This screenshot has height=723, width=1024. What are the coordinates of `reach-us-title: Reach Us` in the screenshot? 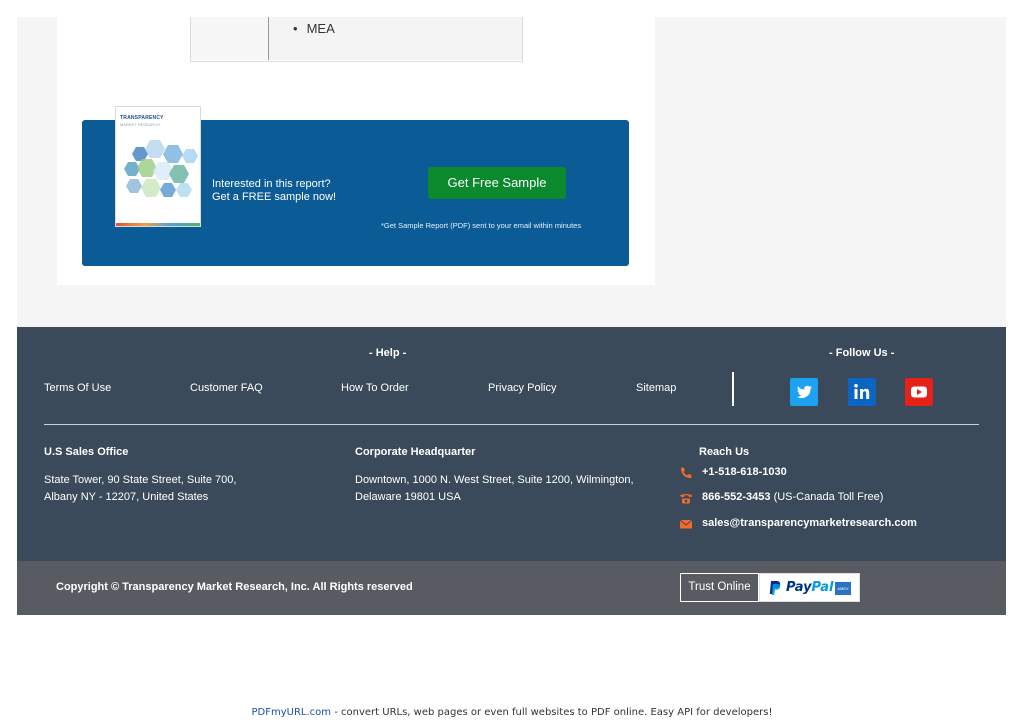 It's located at (724, 452).